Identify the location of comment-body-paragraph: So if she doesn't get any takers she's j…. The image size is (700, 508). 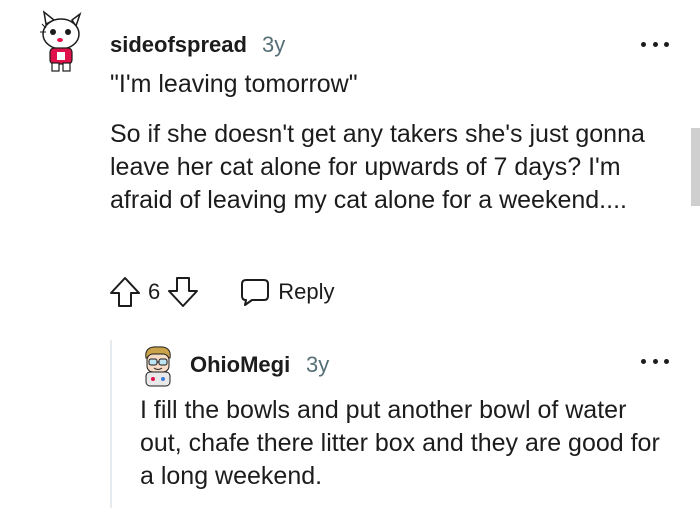
(377, 167).